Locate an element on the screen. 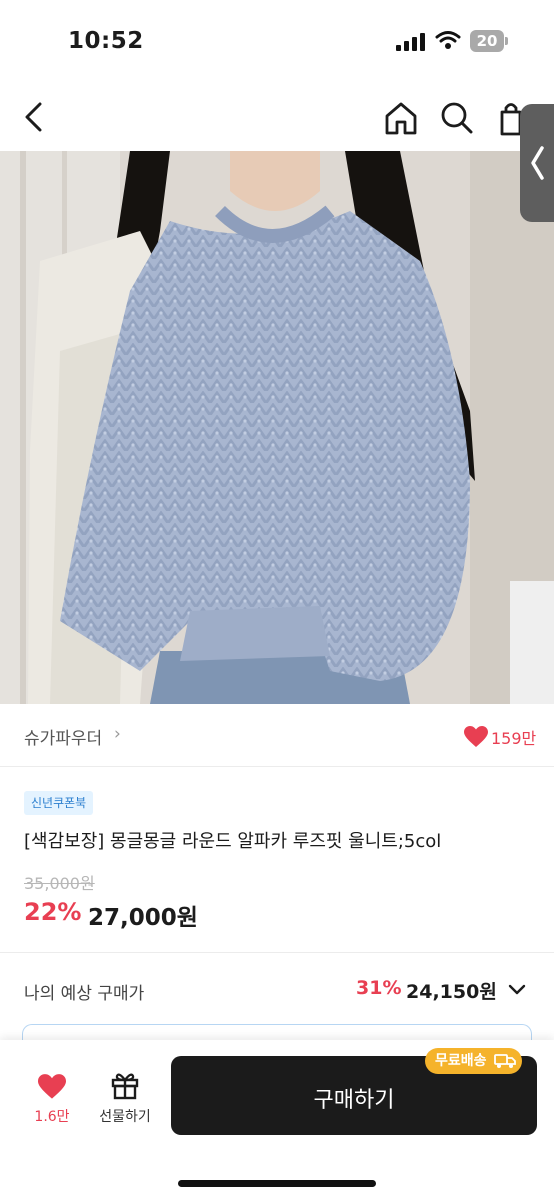  gift-icon is located at coordinates (125, 1086).